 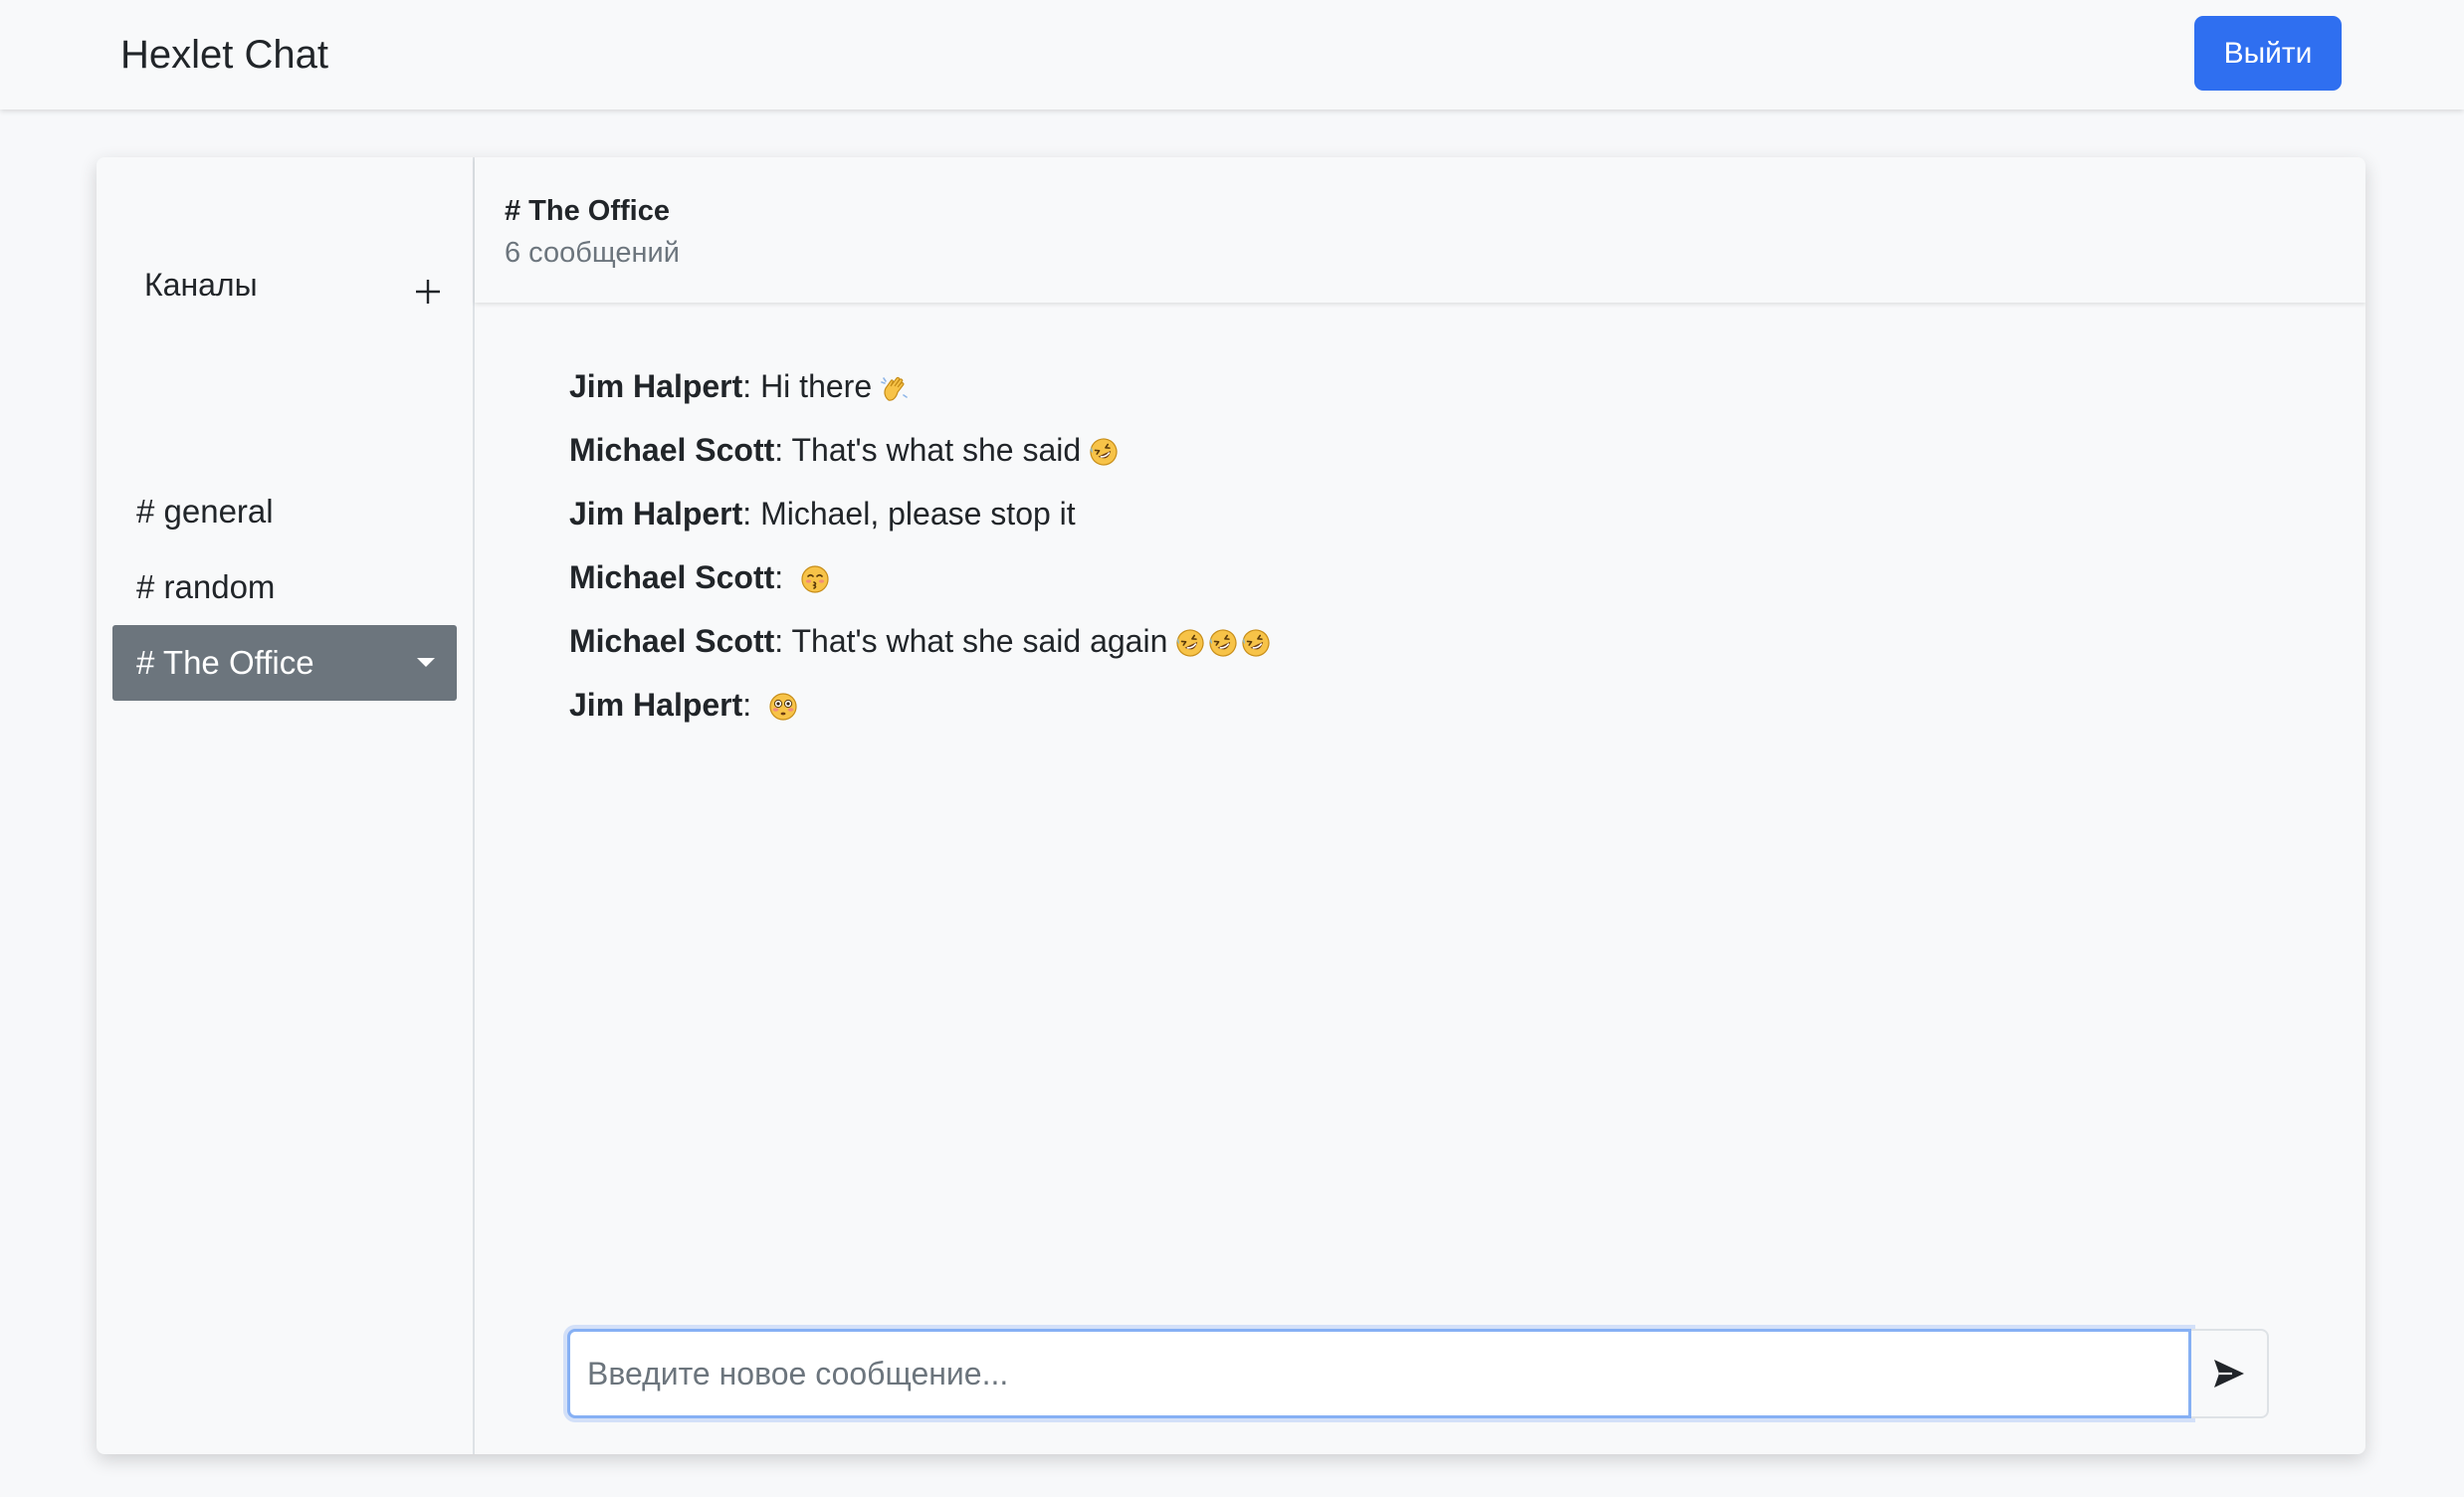 I want to click on channels-header: Каналы, so click(x=298, y=285).